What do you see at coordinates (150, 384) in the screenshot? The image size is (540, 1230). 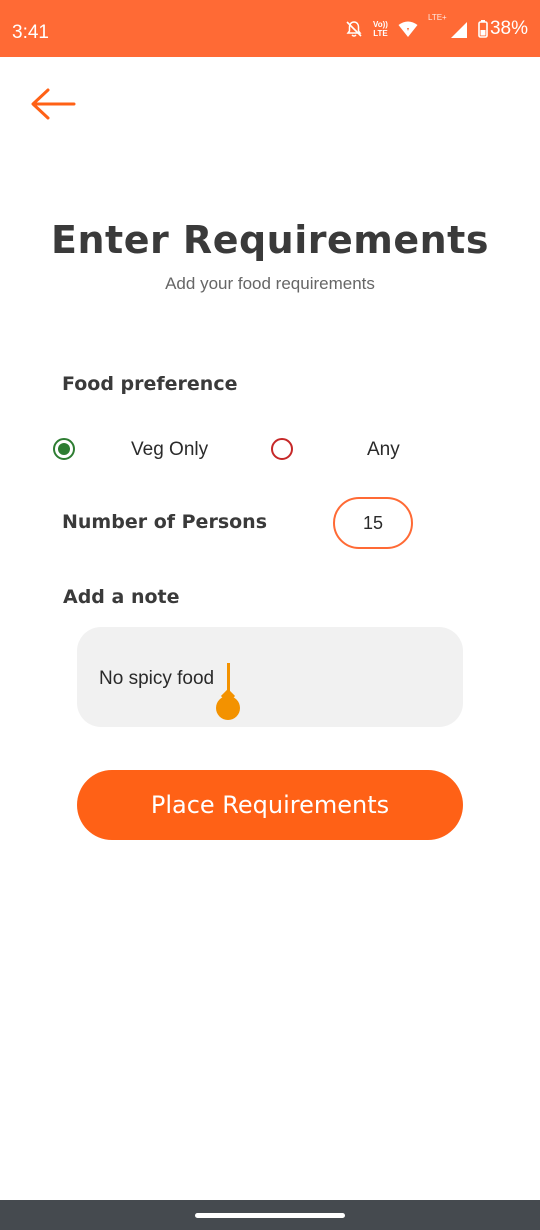 I see `food-preference-label: Food preference` at bounding box center [150, 384].